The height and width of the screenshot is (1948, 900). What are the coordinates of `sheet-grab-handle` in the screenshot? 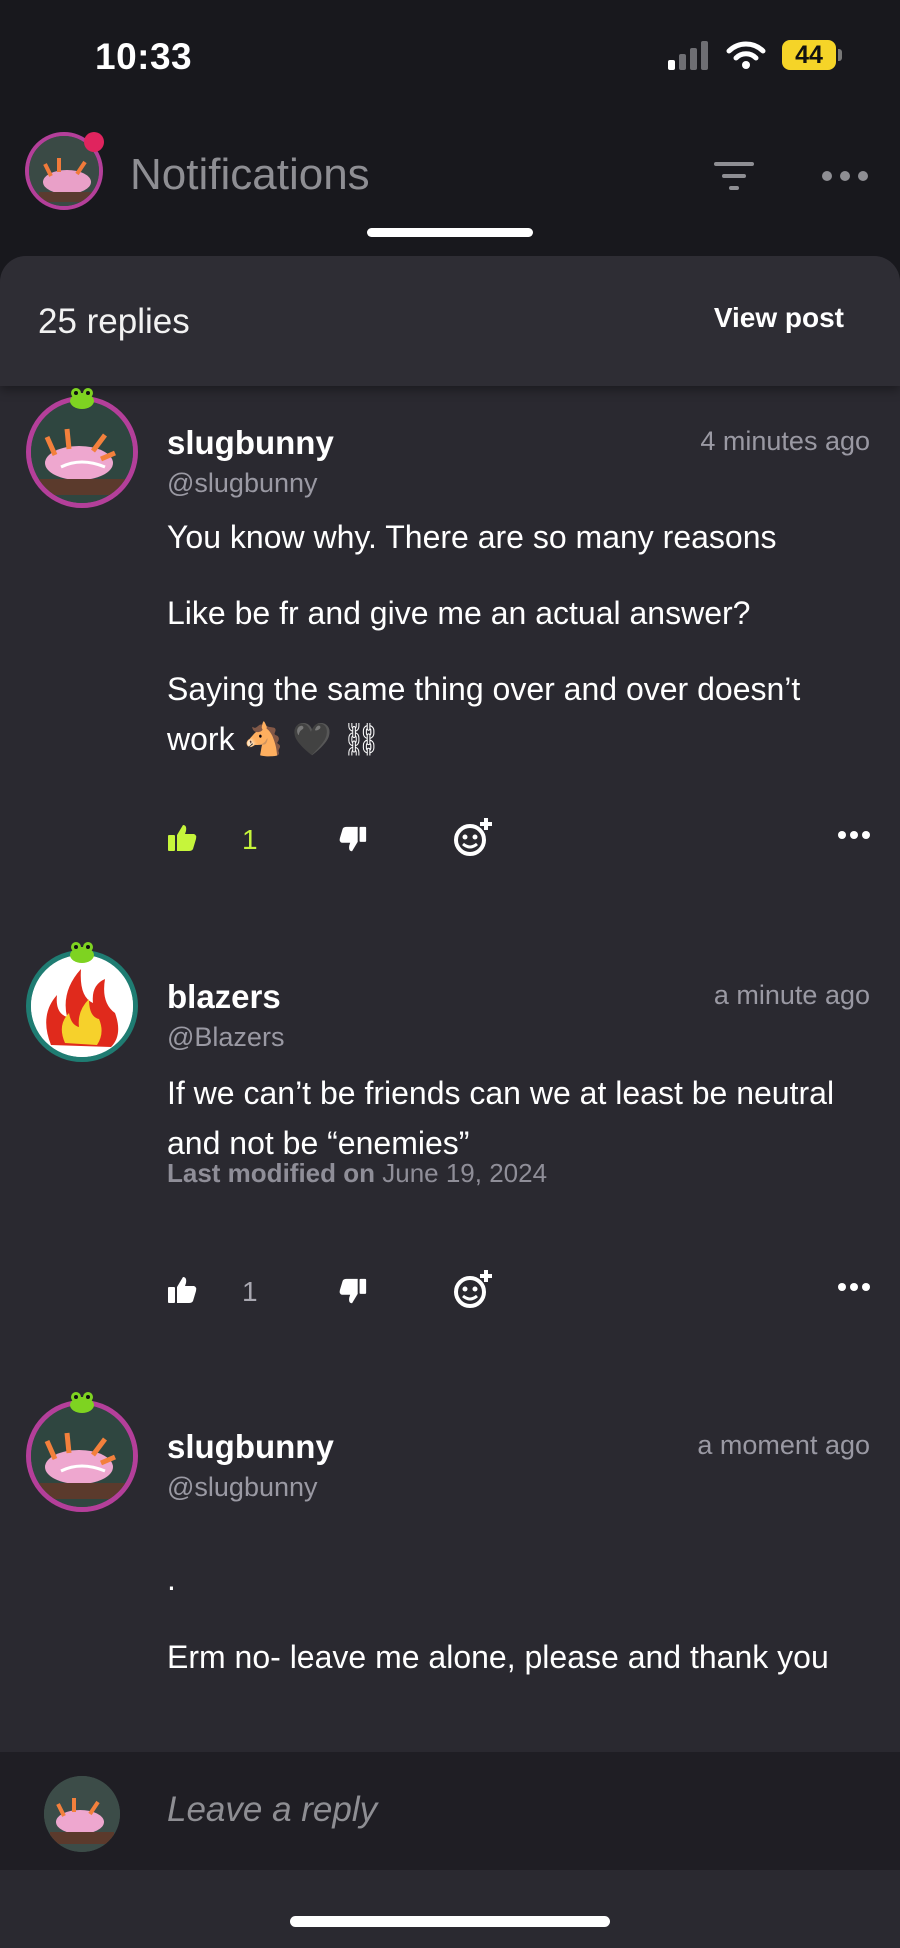 It's located at (450, 232).